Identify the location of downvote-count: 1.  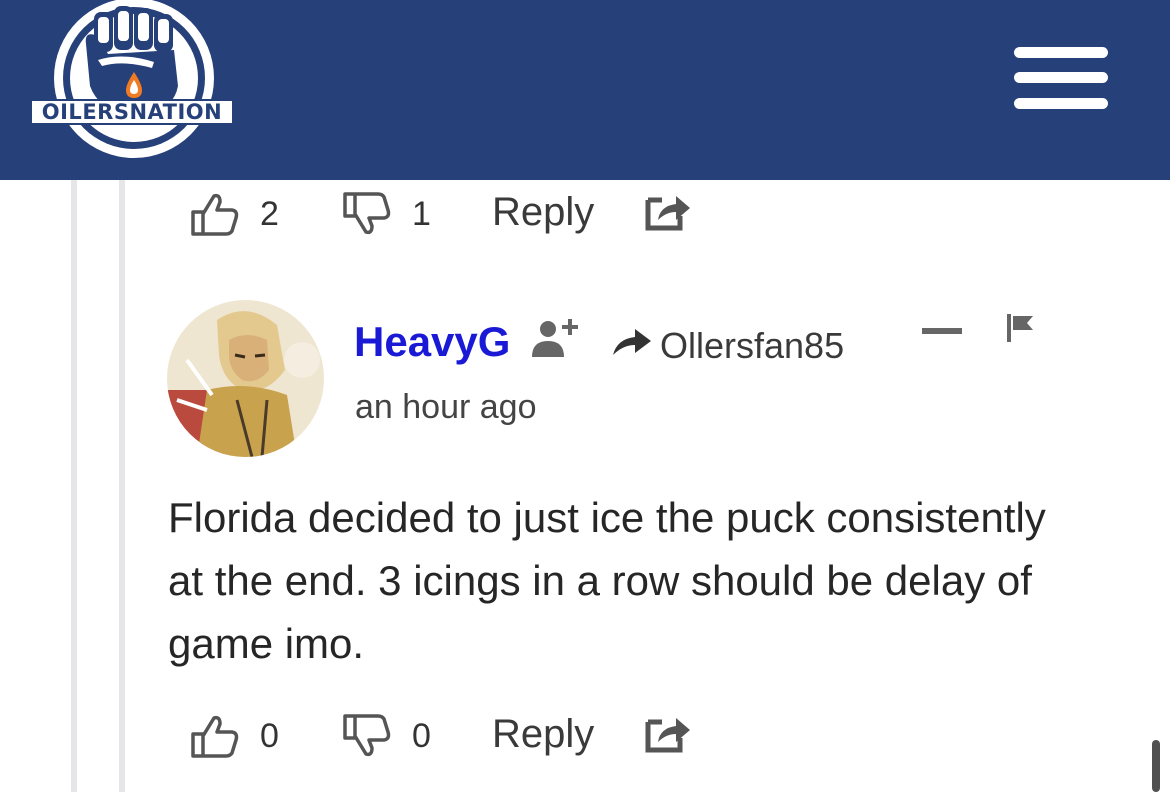
(421, 214).